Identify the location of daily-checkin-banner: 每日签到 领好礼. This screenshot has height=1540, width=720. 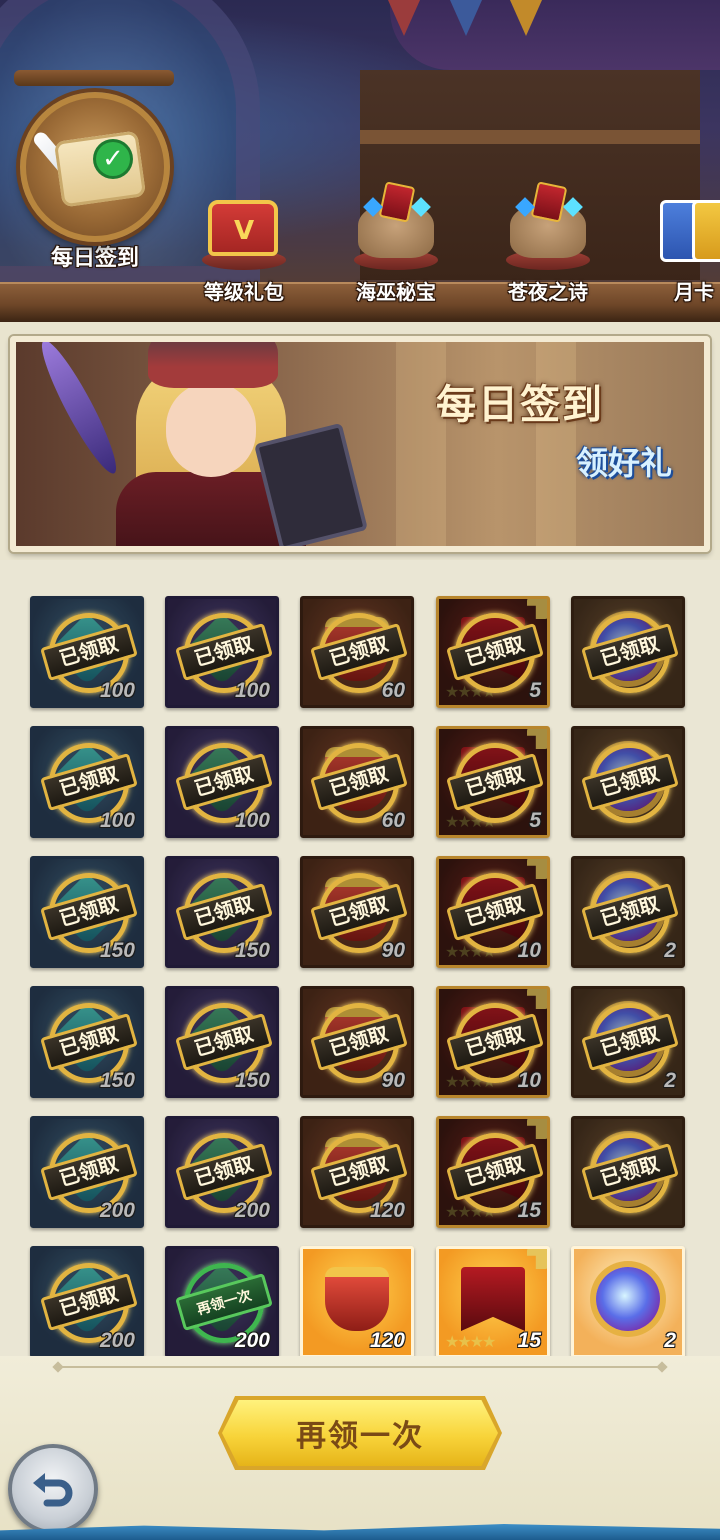
(360, 444).